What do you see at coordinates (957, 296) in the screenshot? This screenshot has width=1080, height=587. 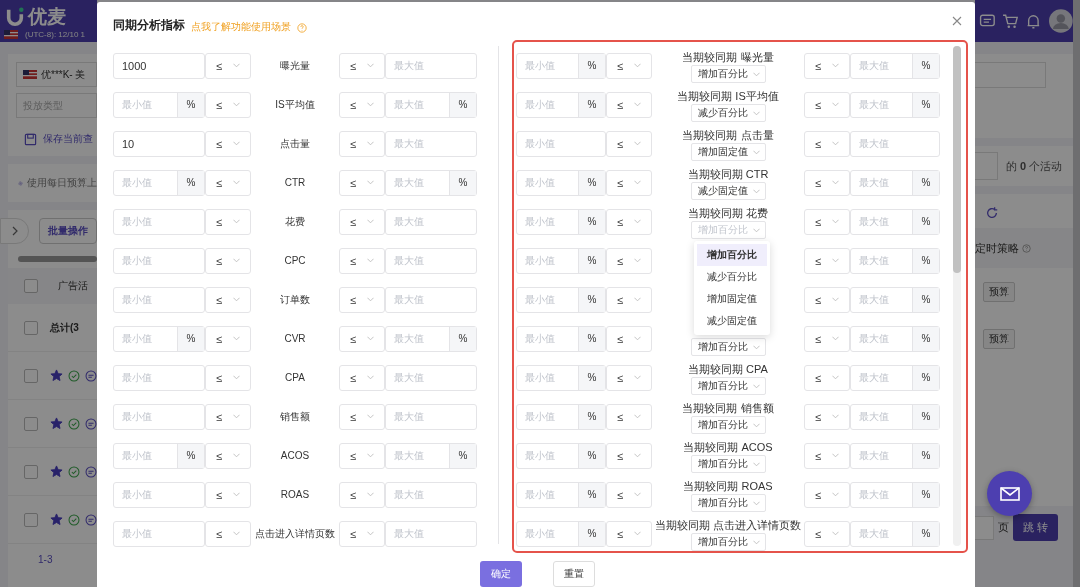 I see `scrollbar` at bounding box center [957, 296].